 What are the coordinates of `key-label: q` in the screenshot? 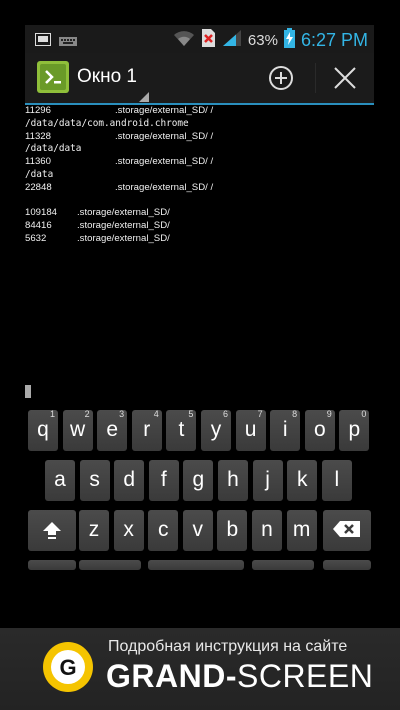 It's located at (43, 429).